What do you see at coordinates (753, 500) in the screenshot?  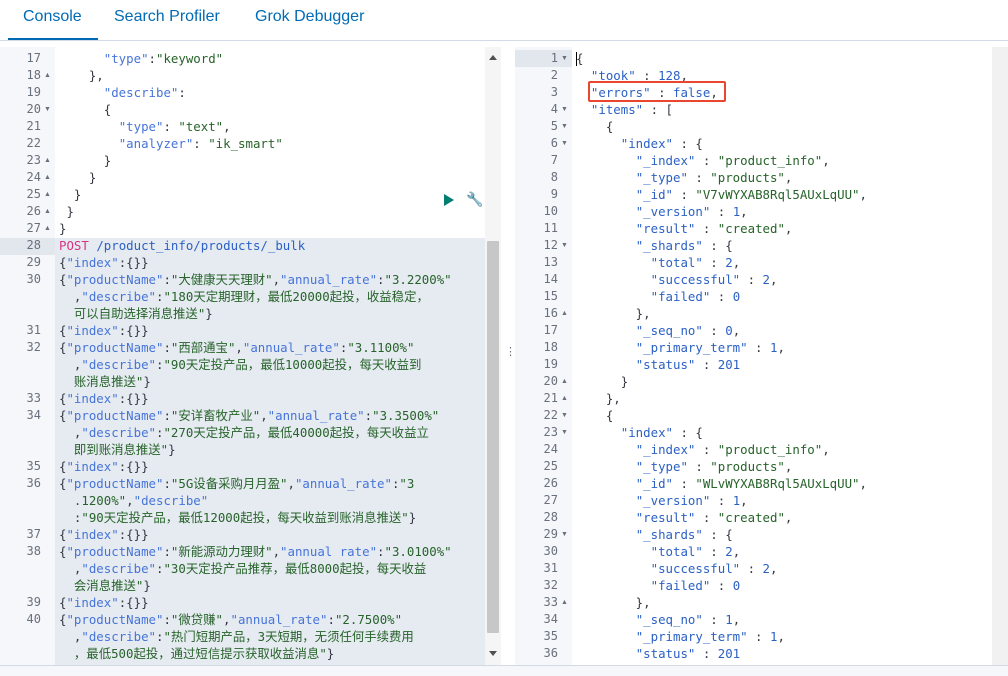 I see `code-line: 27 "_version" : 1,` at bounding box center [753, 500].